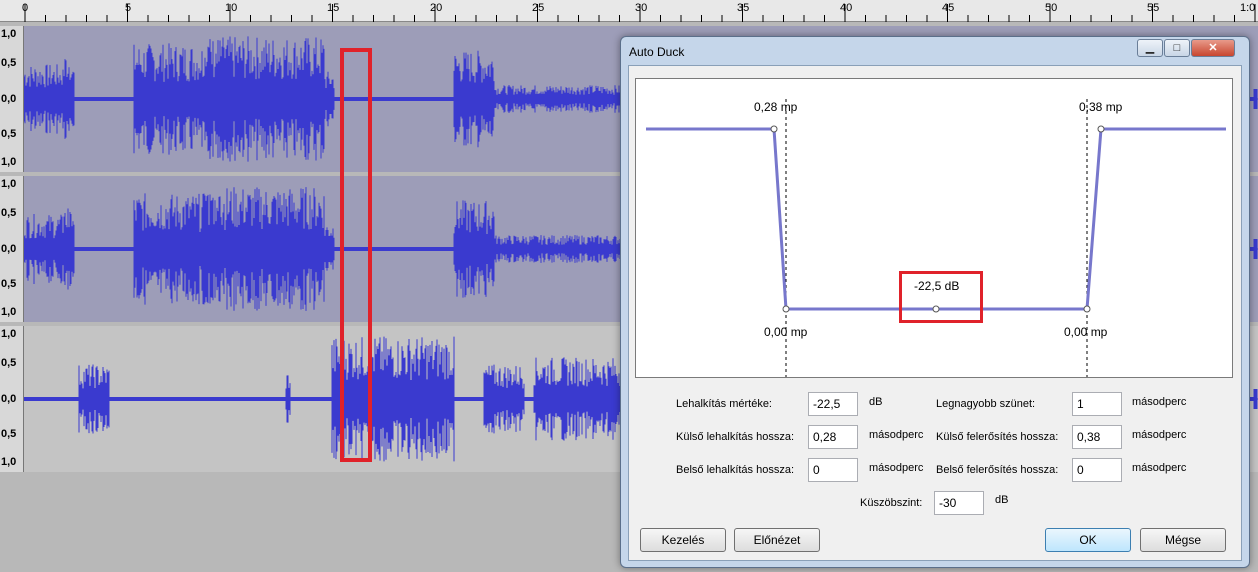 This screenshot has width=1258, height=572. What do you see at coordinates (959, 503) in the screenshot?
I see `threshold-input: -30` at bounding box center [959, 503].